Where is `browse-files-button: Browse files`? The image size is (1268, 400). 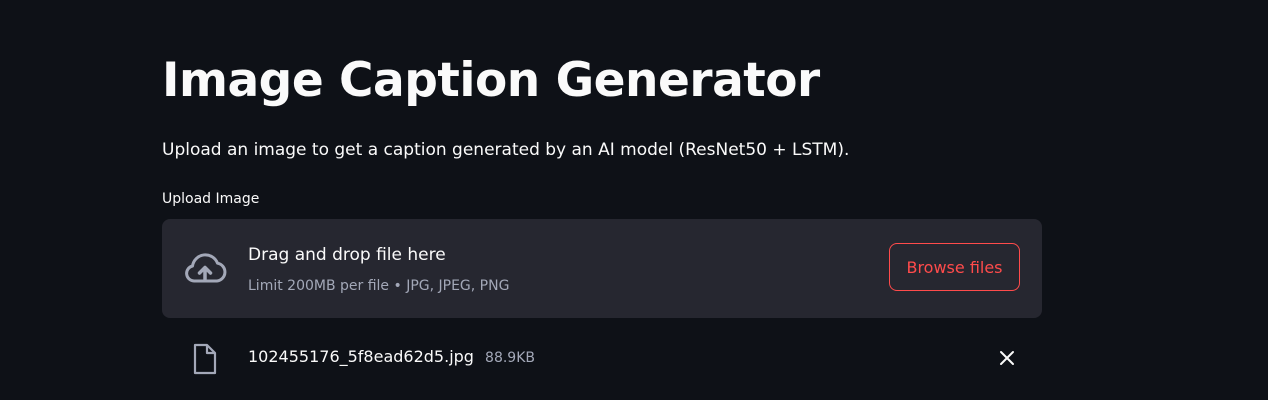 browse-files-button: Browse files is located at coordinates (954, 267).